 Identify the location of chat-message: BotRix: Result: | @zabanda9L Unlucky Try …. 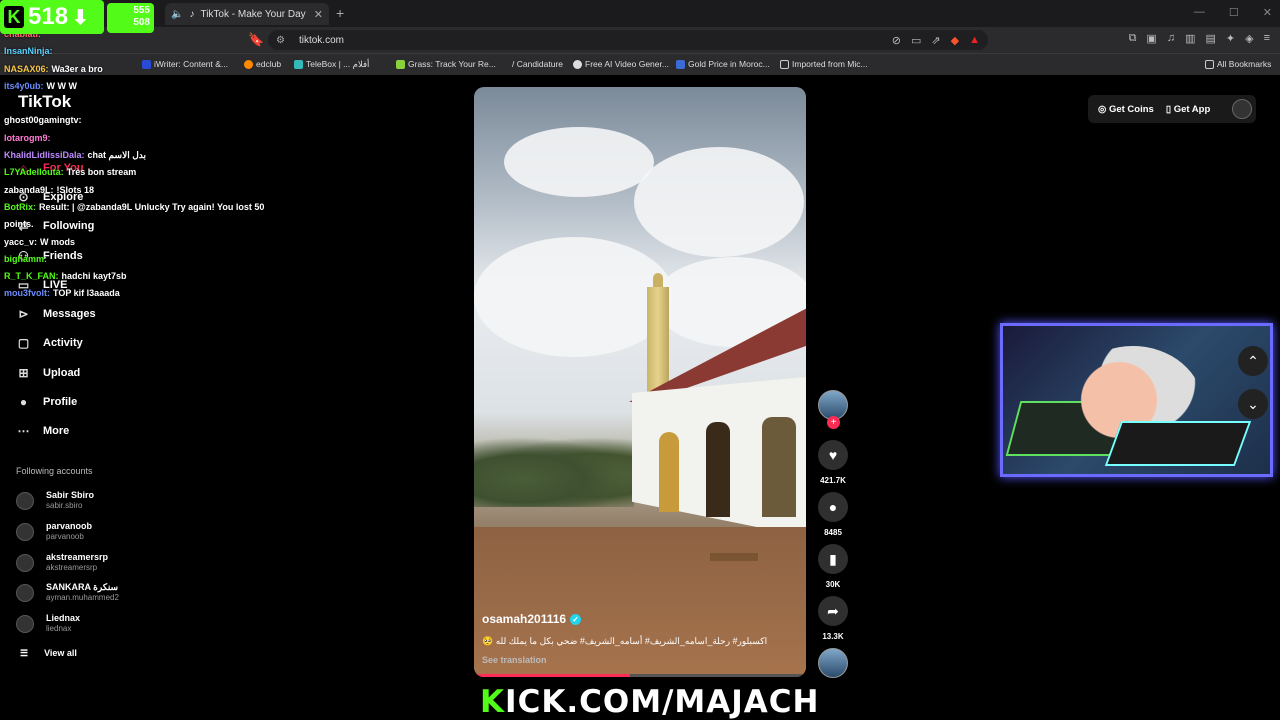
(179, 207).